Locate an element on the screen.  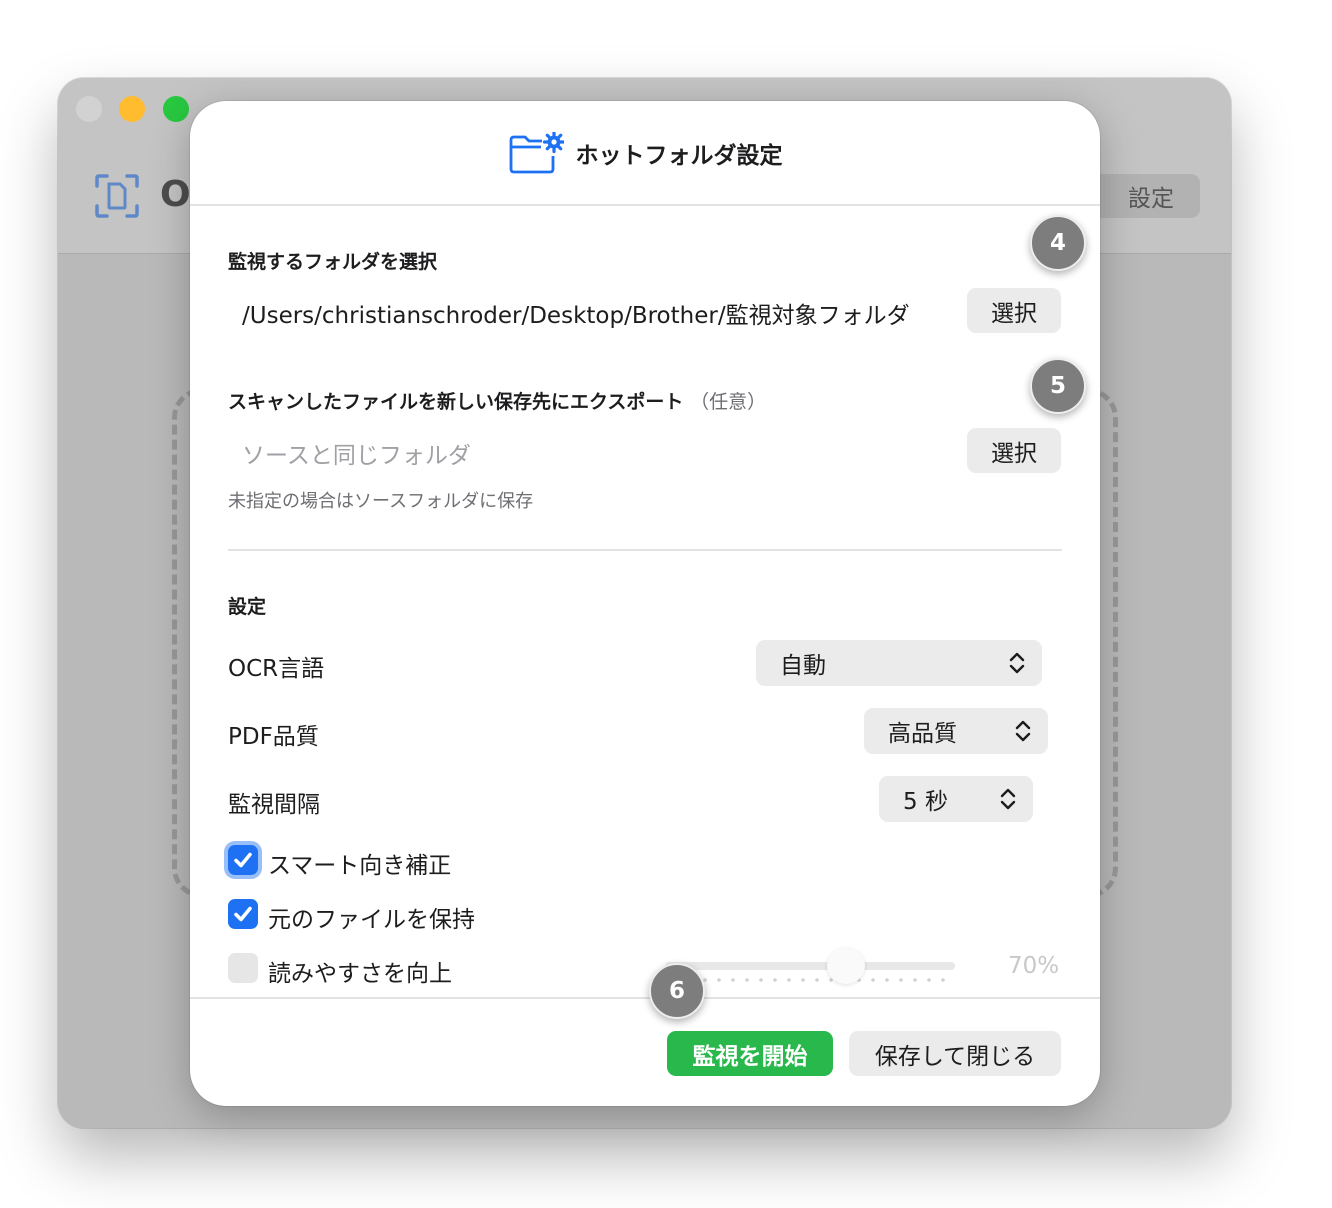
watch-interval-select: 5 秒 is located at coordinates (956, 799).